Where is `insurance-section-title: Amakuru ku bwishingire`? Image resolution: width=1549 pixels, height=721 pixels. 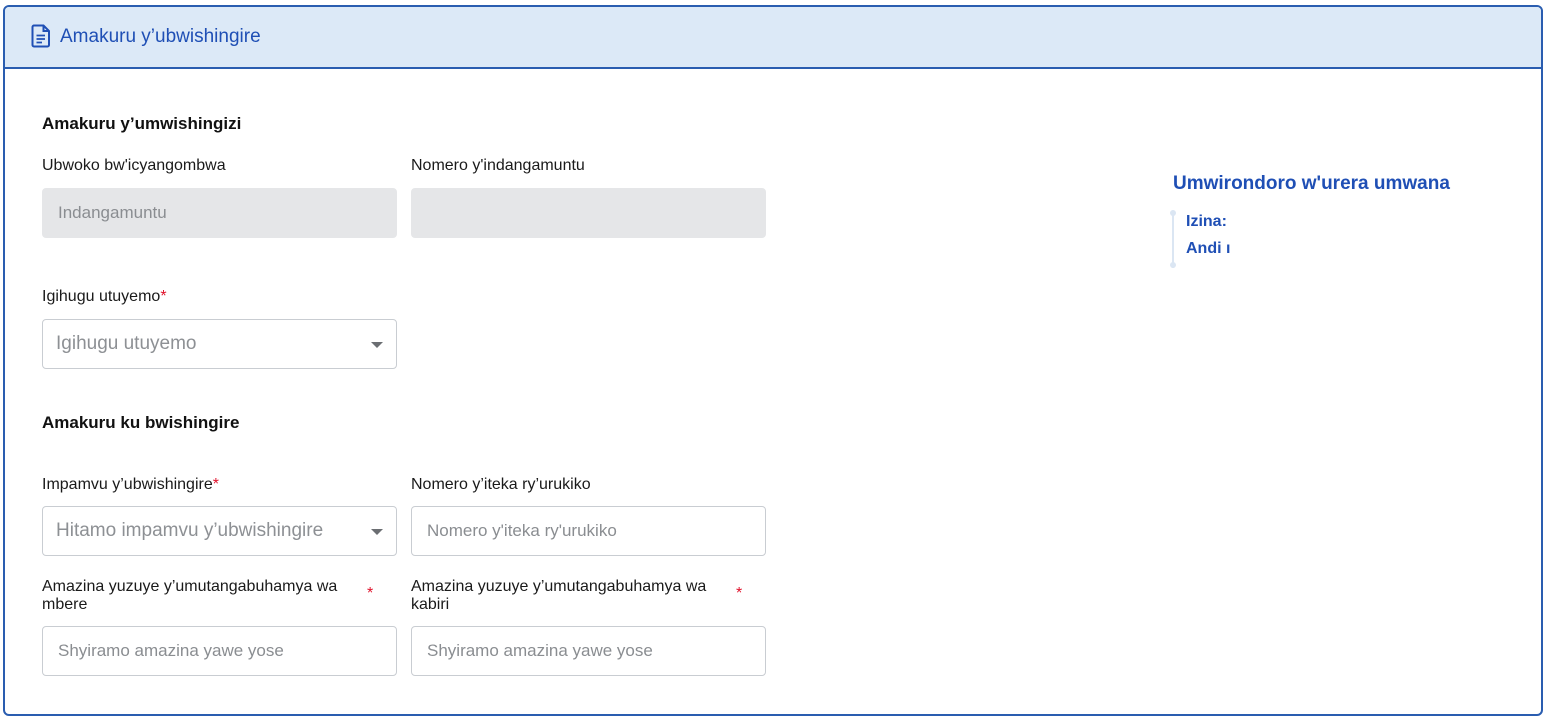
insurance-section-title: Amakuru ku bwishingire is located at coordinates (141, 422).